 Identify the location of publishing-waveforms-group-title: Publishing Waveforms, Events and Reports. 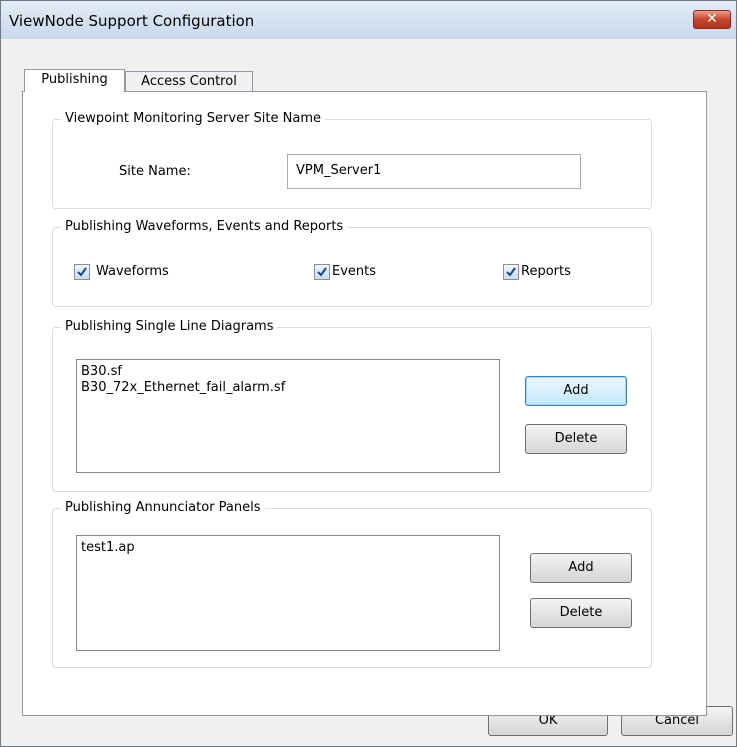
(204, 226).